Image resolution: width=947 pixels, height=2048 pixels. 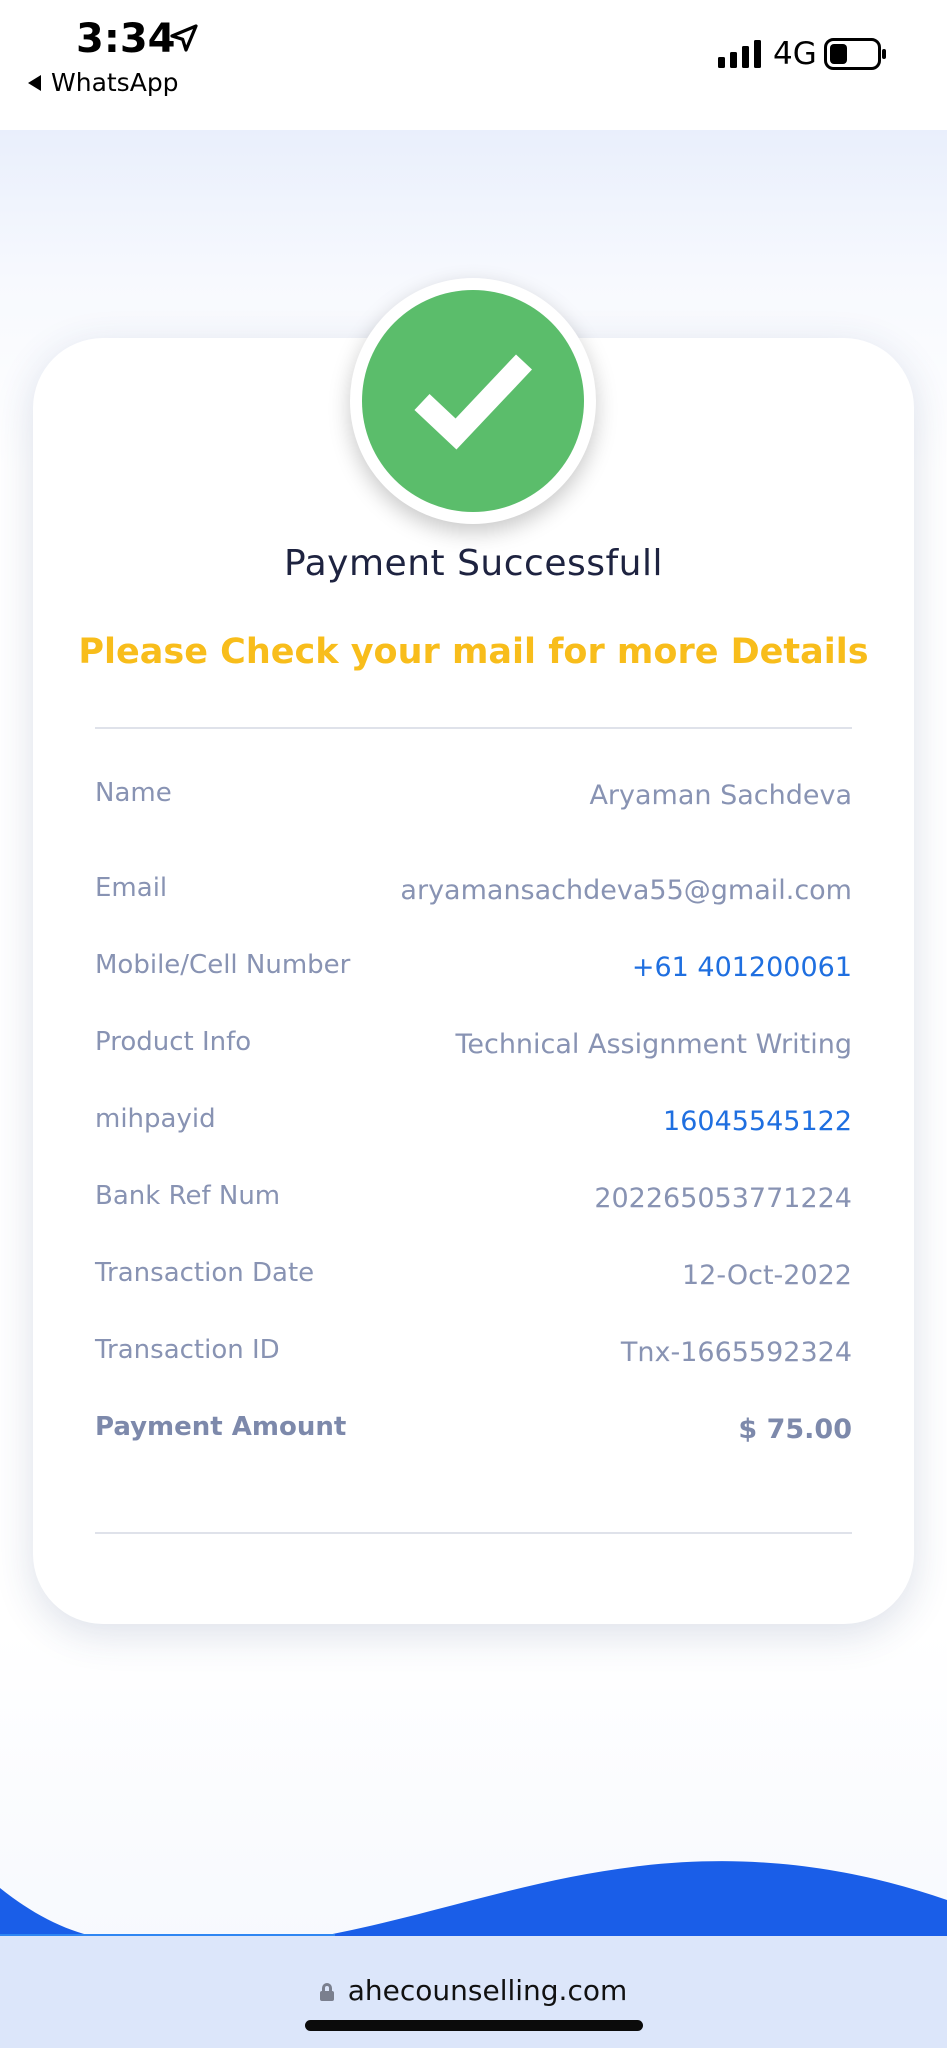 What do you see at coordinates (34, 82) in the screenshot?
I see `back-arrow-icon` at bounding box center [34, 82].